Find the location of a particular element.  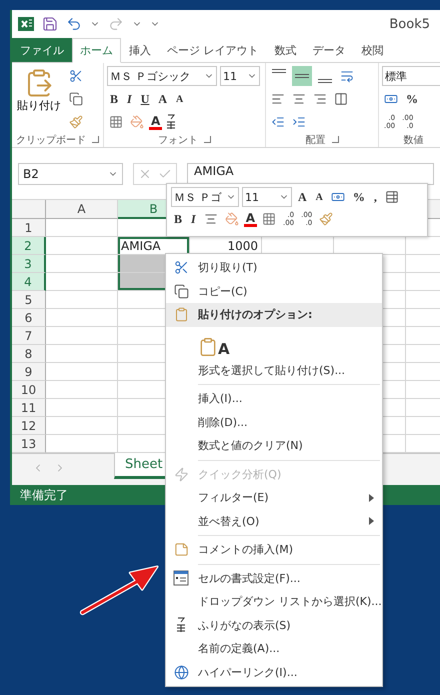

menu-item: コメントの挿入(M) is located at coordinates (274, 550).